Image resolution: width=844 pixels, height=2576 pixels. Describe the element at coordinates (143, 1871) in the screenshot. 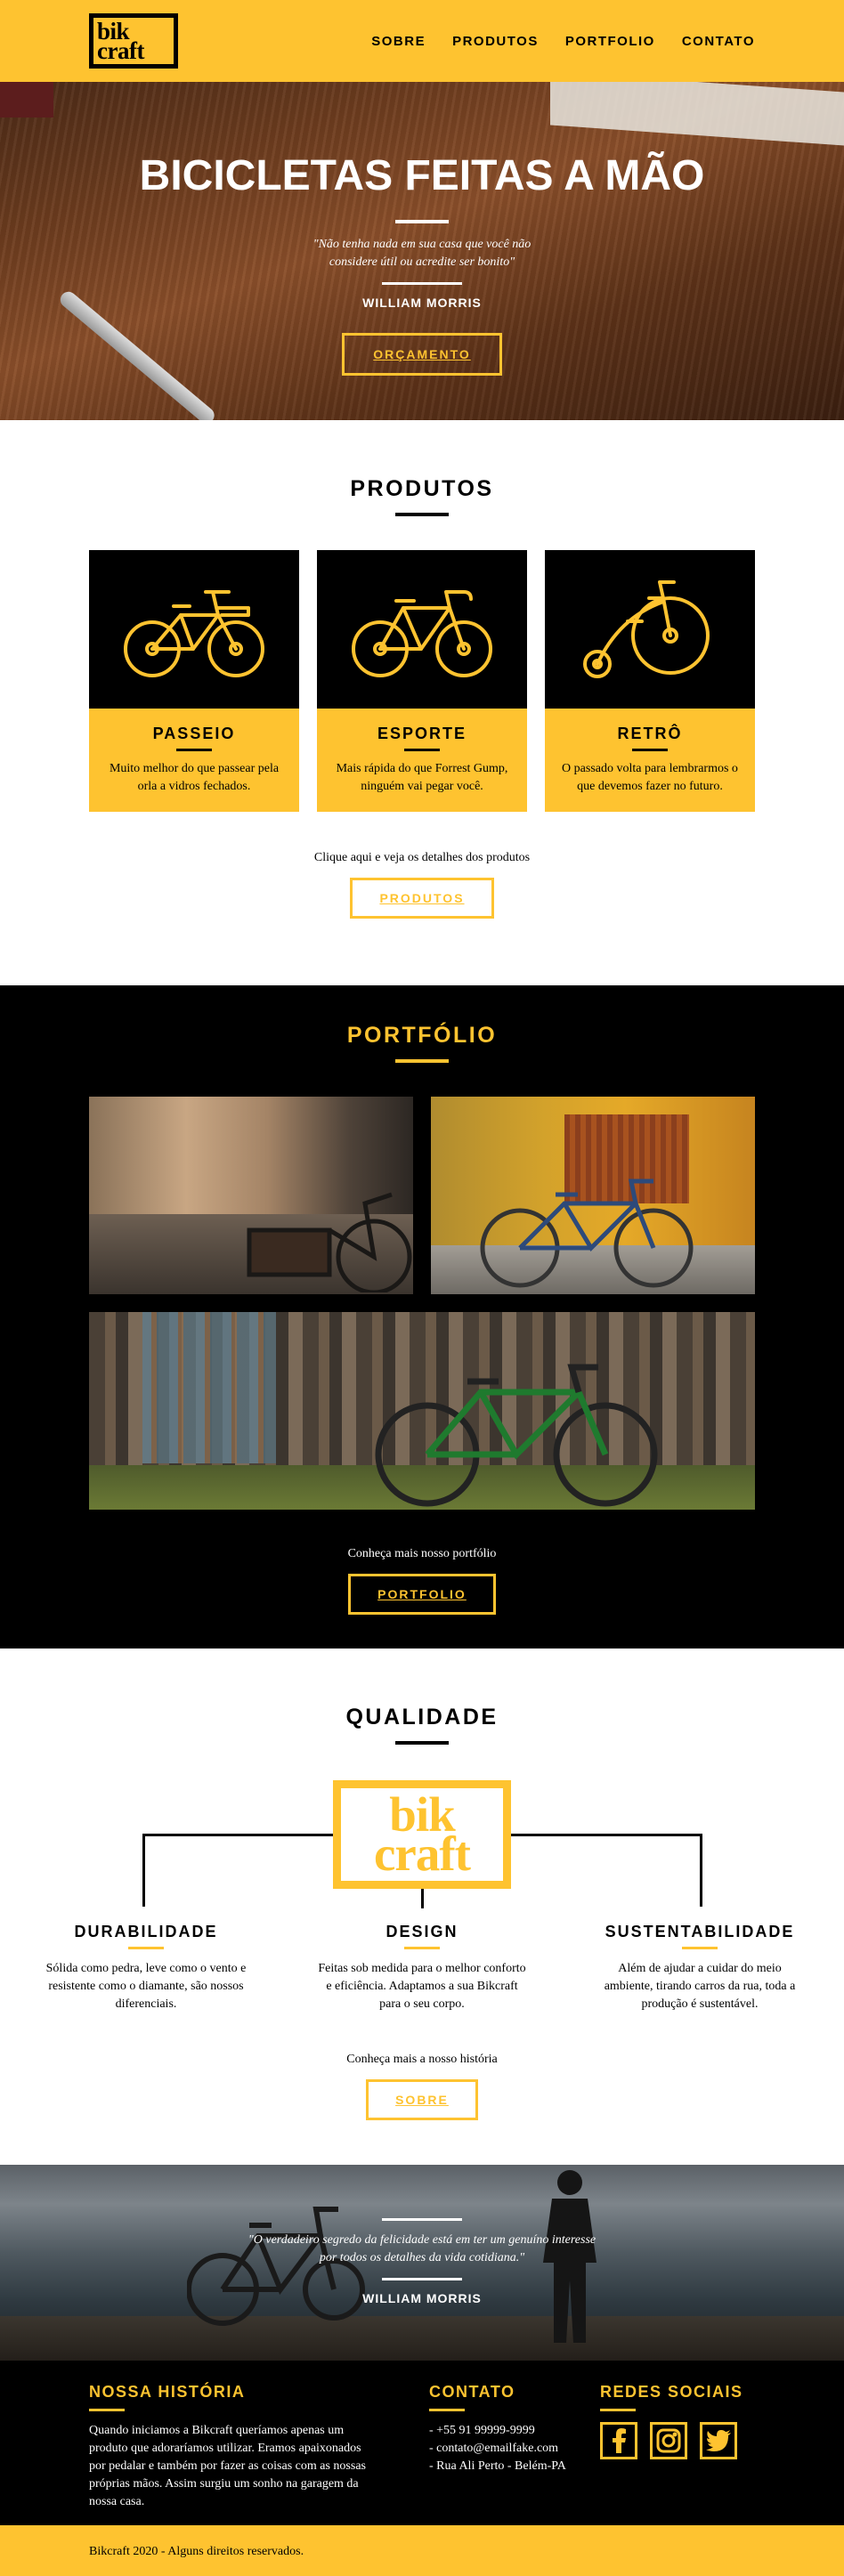

I see `connector-left-v` at that location.